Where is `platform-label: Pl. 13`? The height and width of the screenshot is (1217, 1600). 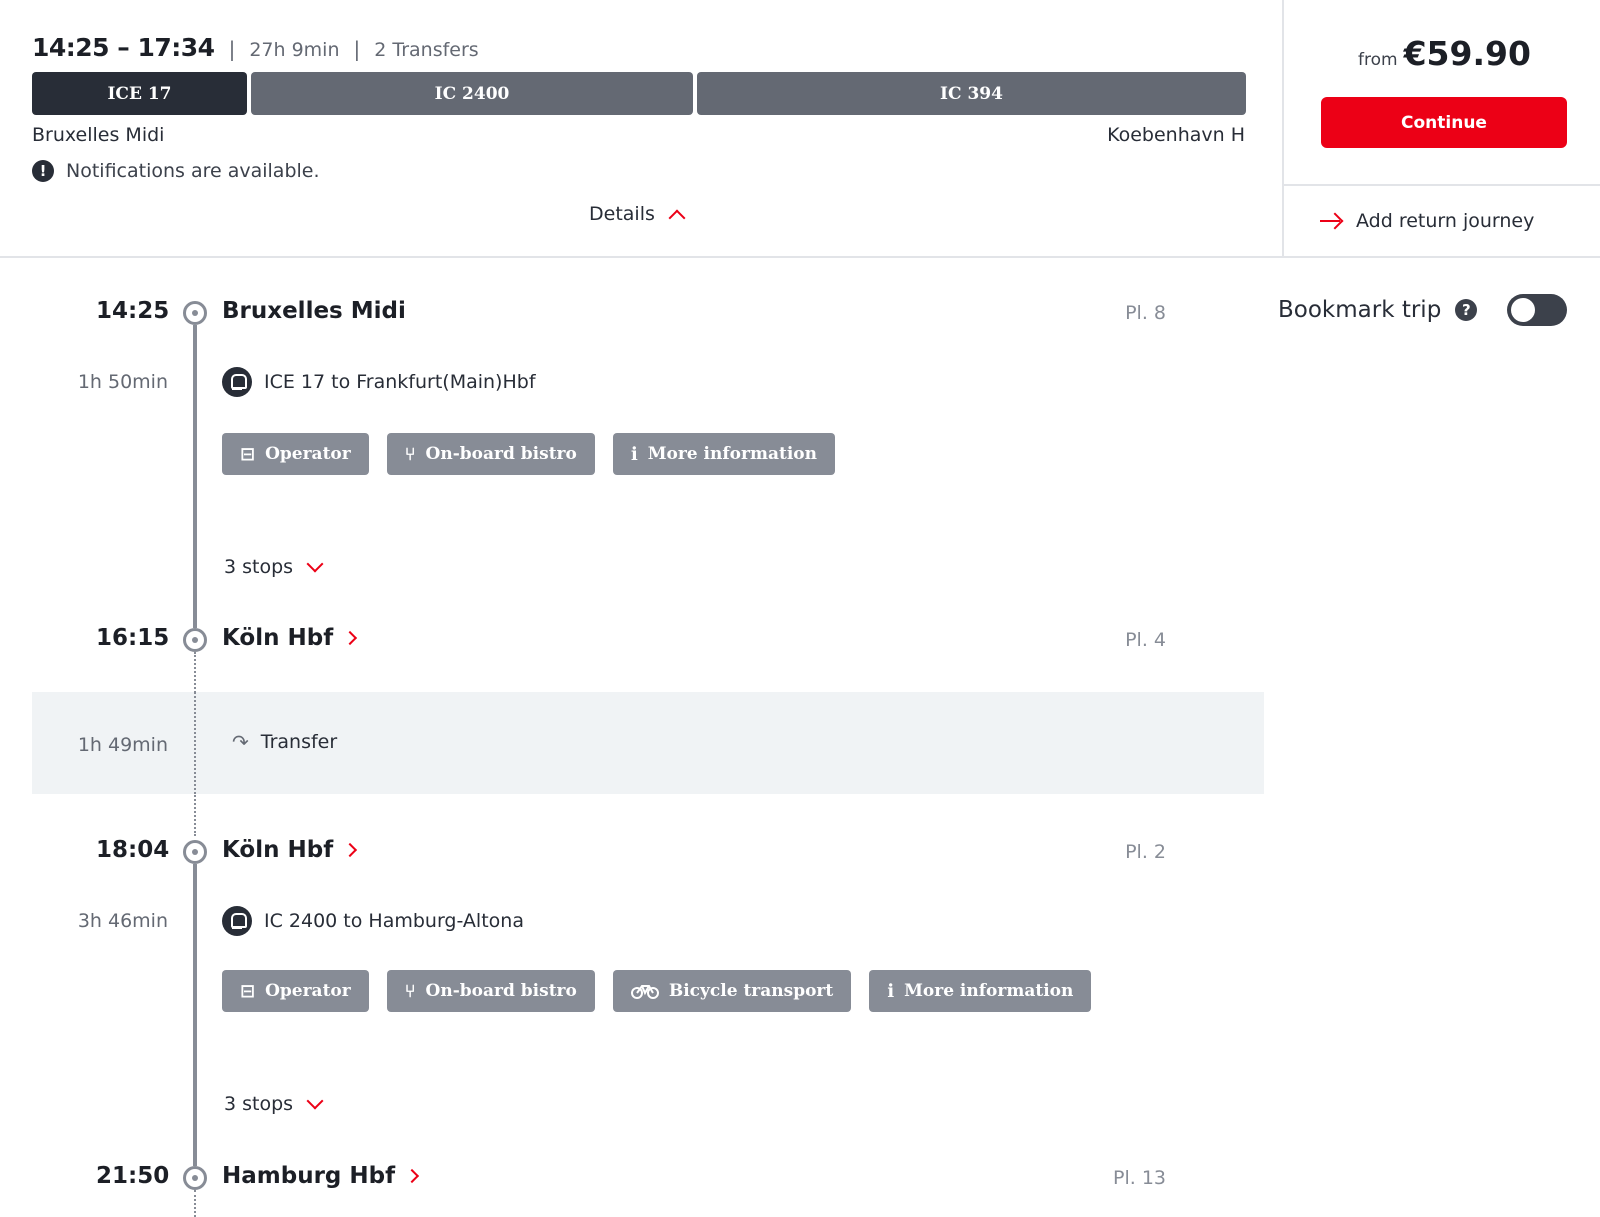
platform-label: Pl. 13 is located at coordinates (1139, 1178).